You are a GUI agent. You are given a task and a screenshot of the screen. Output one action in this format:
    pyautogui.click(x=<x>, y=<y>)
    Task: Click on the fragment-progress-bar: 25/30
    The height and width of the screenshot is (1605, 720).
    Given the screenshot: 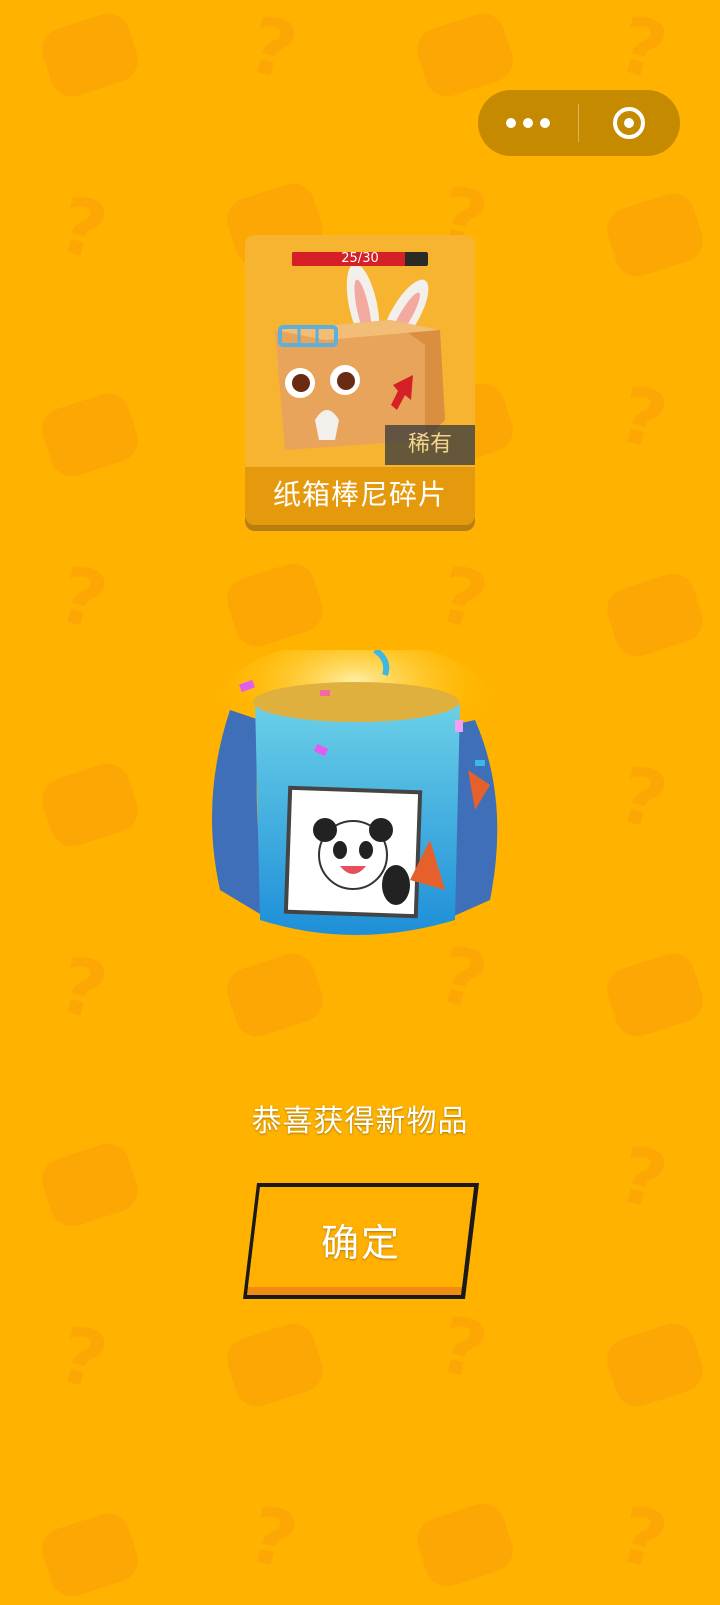 What is the action you would take?
    pyautogui.click(x=360, y=259)
    